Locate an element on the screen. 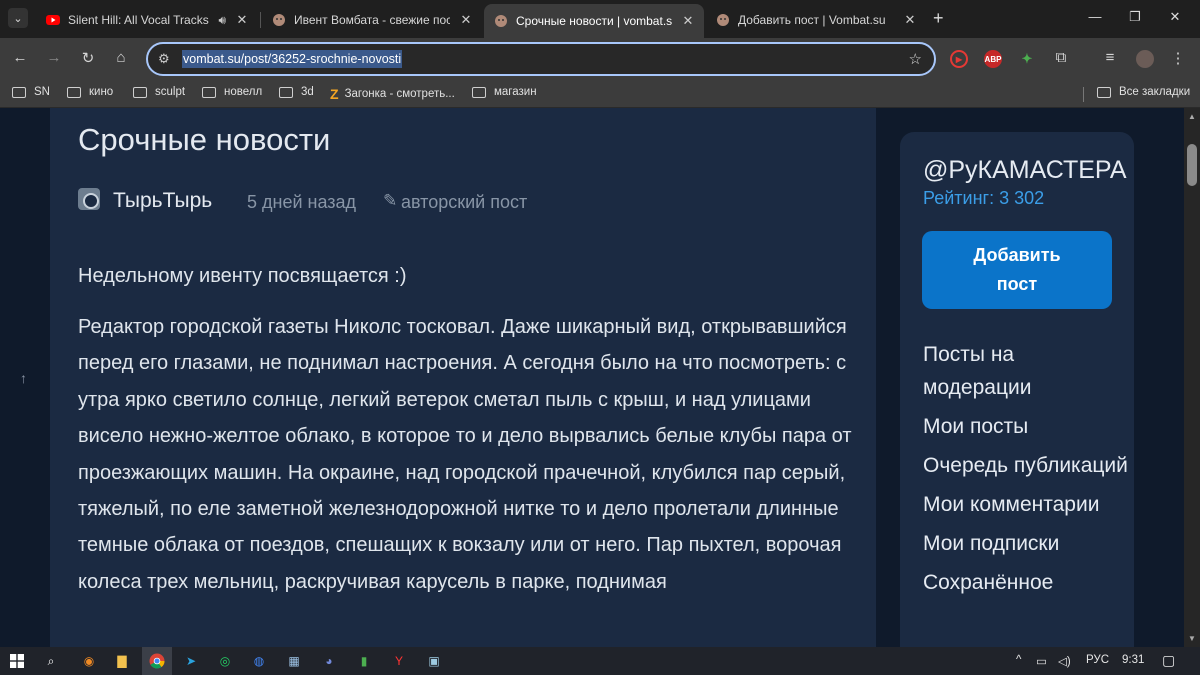 The width and height of the screenshot is (1200, 675). sidebar-item-my-posts: Мои посты is located at coordinates (1025, 426).